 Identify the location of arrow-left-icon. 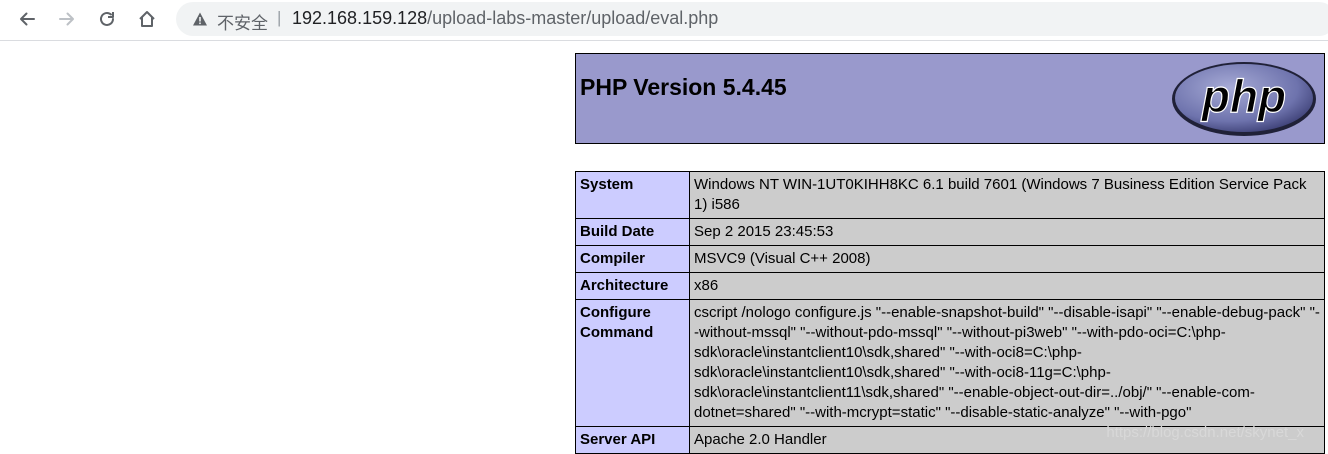
(27, 19).